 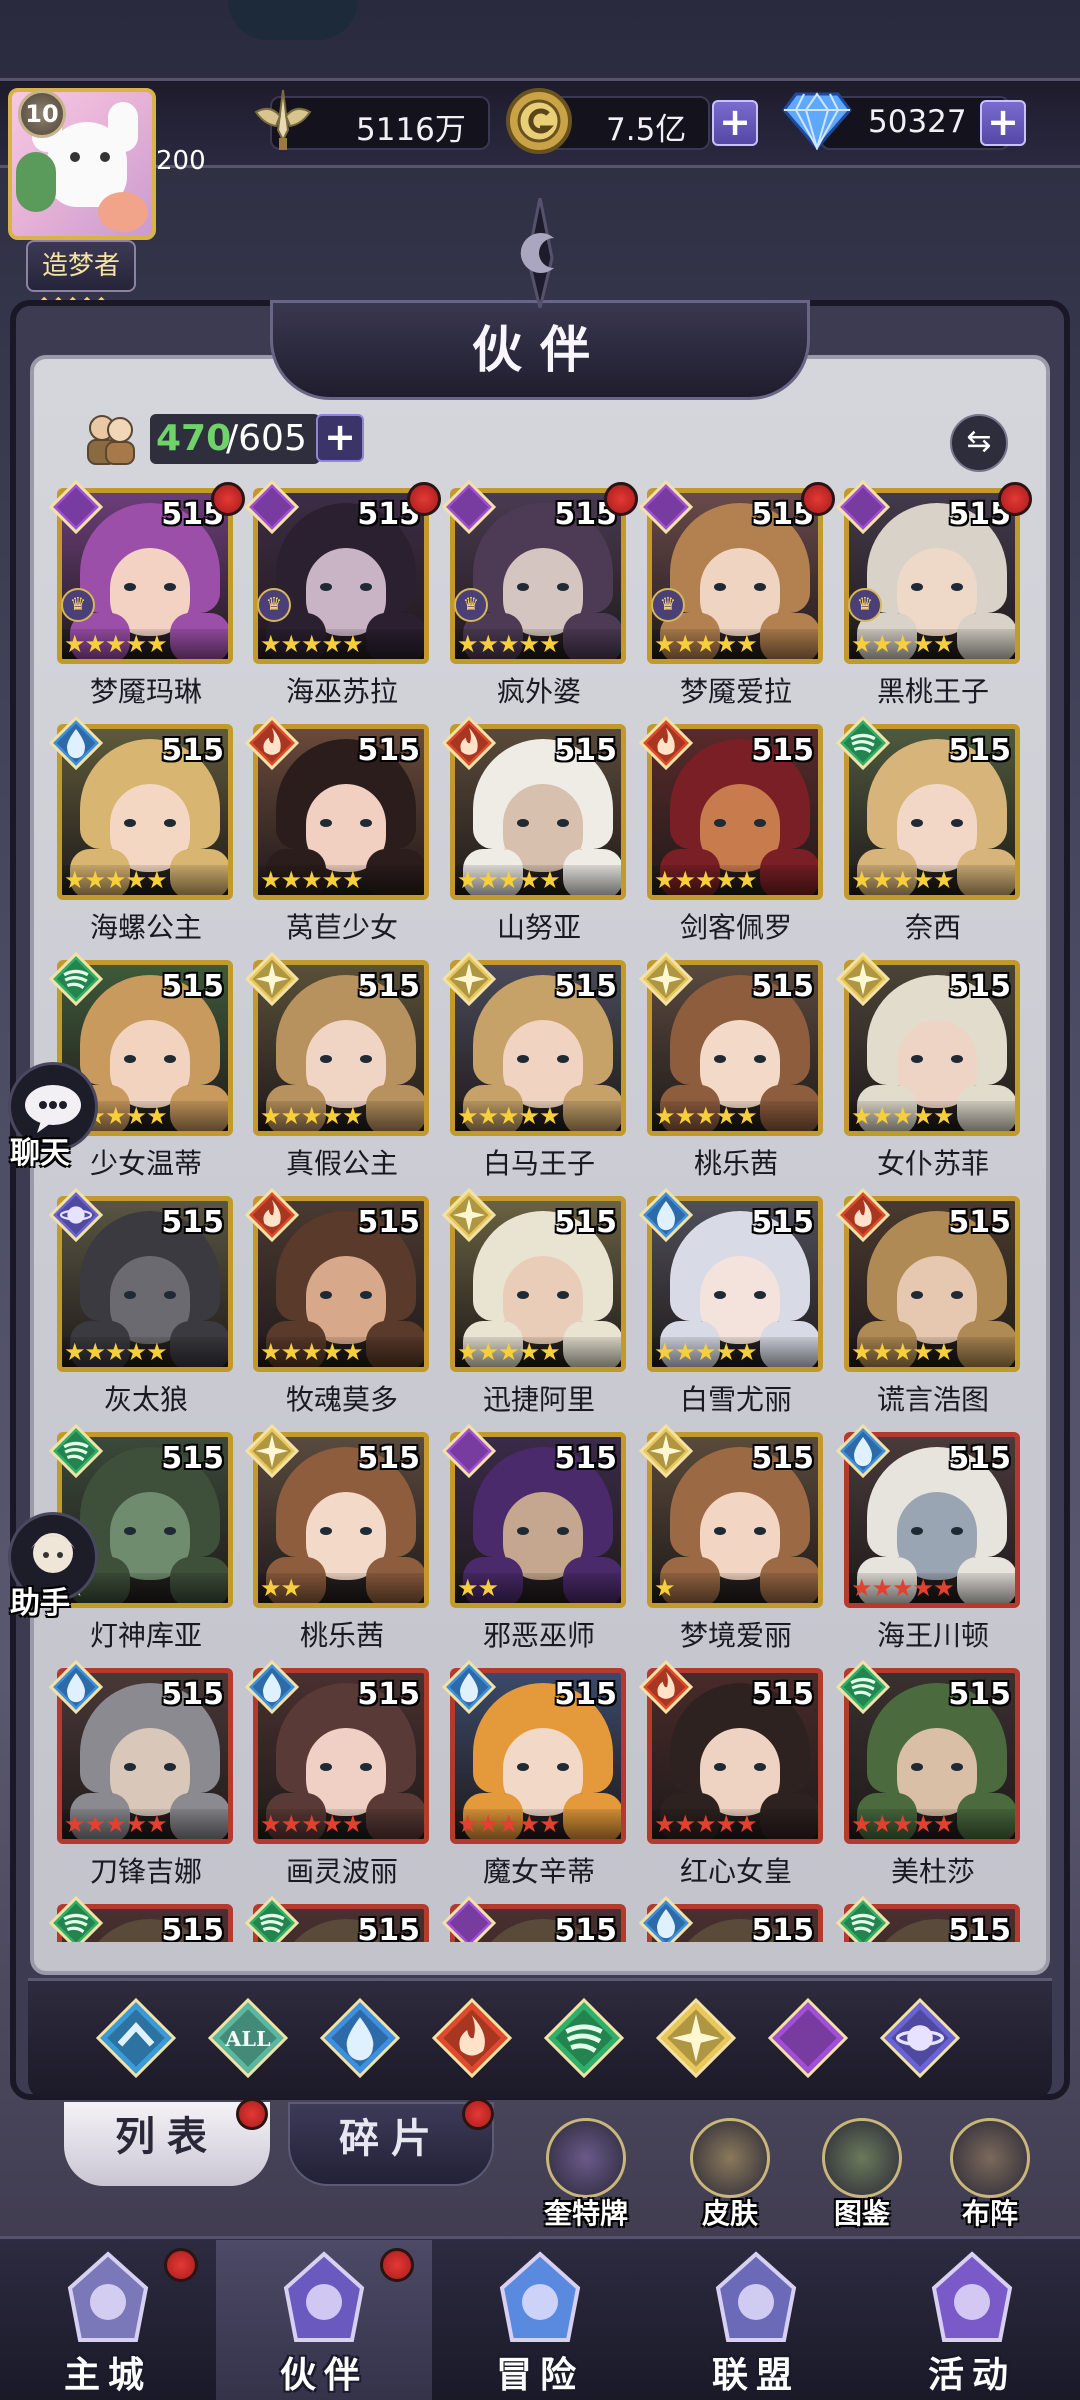 What do you see at coordinates (472, 2038) in the screenshot?
I see `filter-fire-button` at bounding box center [472, 2038].